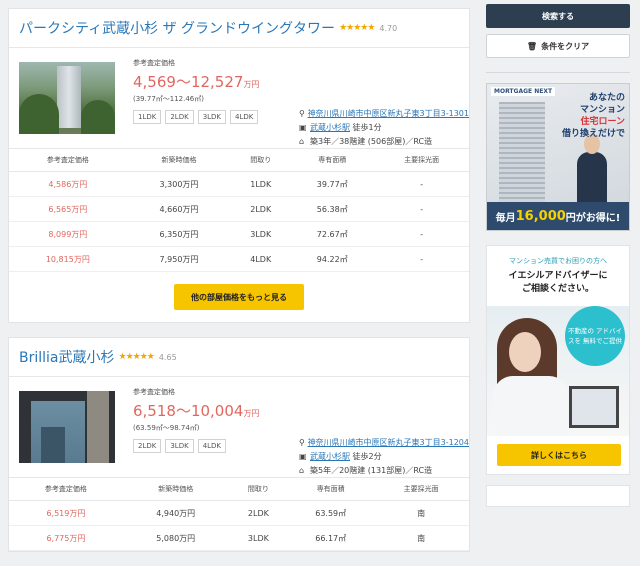  I want to click on layout-chip: 1LDK, so click(147, 117).